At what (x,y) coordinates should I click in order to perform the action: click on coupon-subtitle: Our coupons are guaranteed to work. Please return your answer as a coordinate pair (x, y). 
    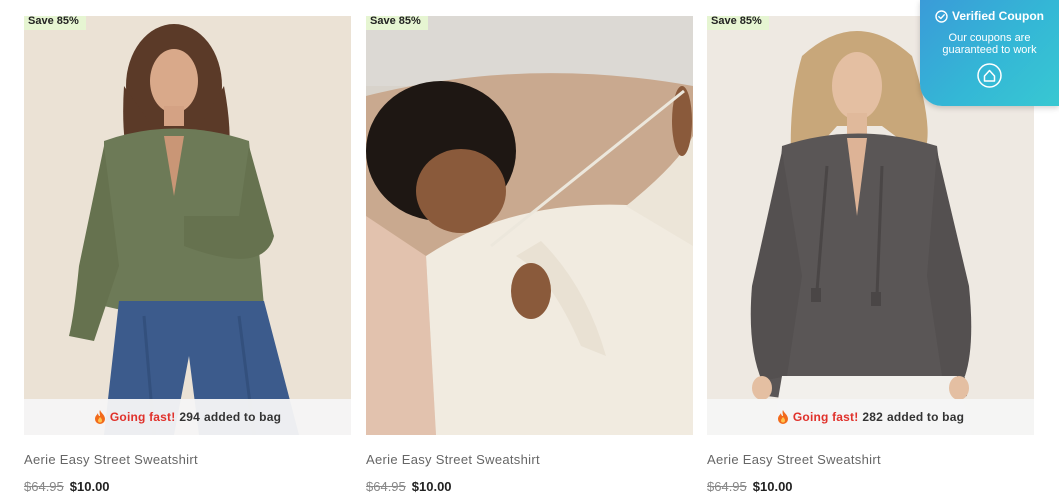
    Looking at the image, I should click on (989, 44).